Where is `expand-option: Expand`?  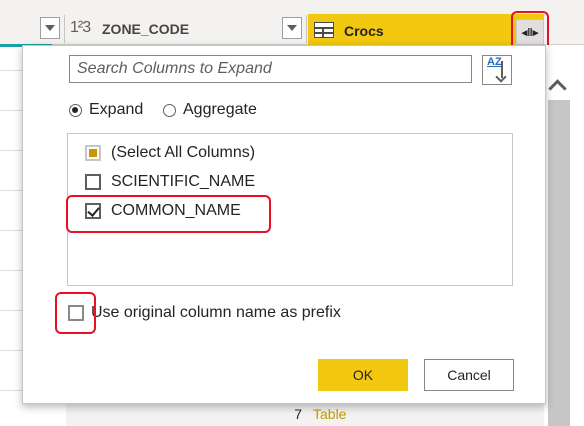 expand-option: Expand is located at coordinates (106, 110).